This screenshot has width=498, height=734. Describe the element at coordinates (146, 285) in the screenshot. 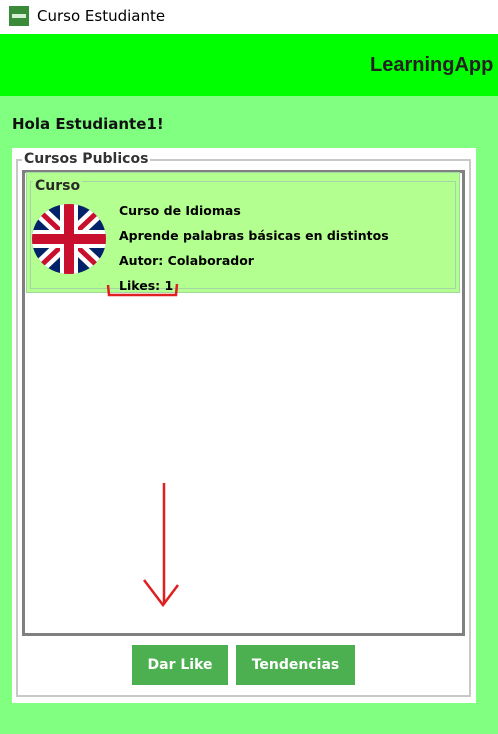

I see `course-likes: Likes: 1` at that location.